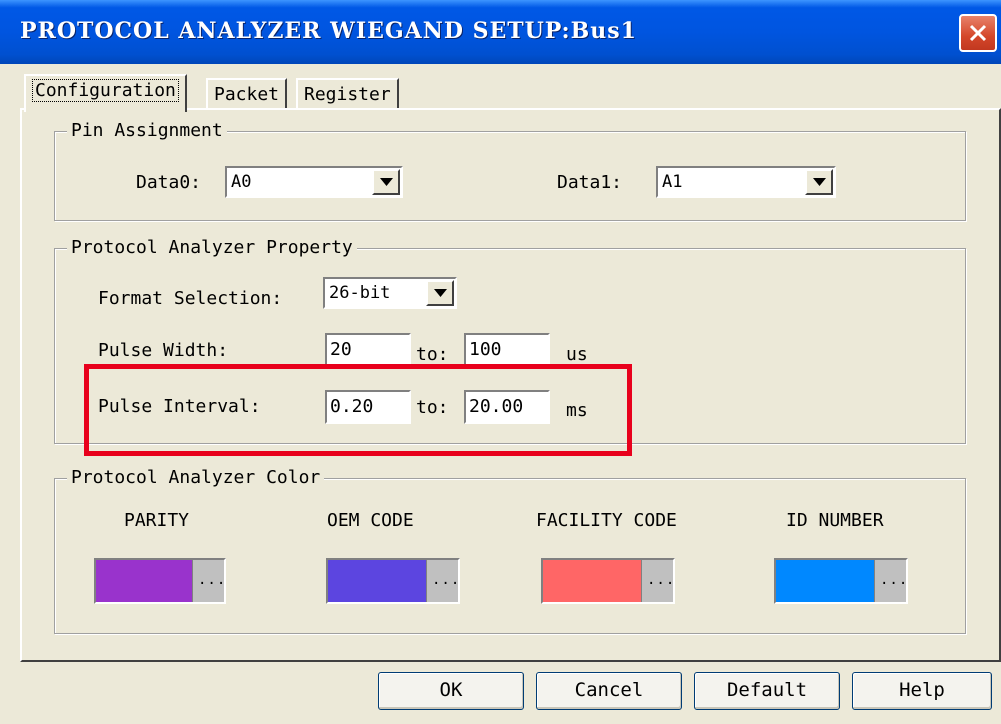  Describe the element at coordinates (163, 350) in the screenshot. I see `pulse-width-label: Pulse Width:` at that location.